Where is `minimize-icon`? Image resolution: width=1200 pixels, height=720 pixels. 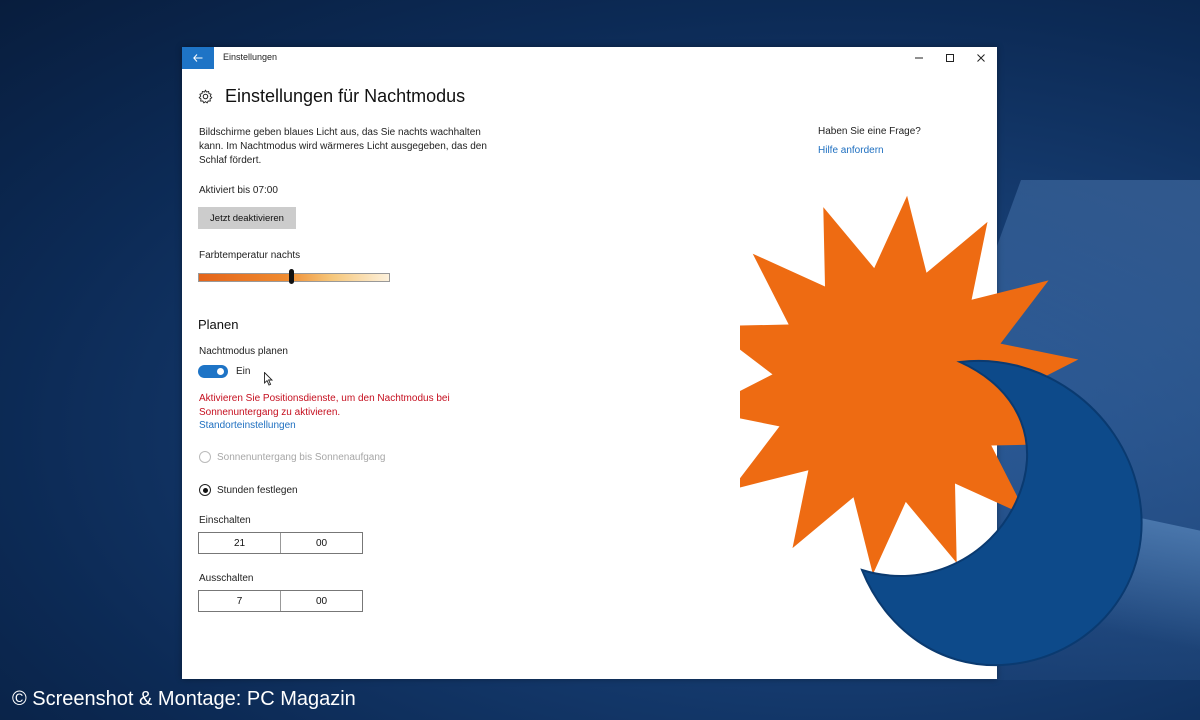
minimize-icon is located at coordinates (919, 58).